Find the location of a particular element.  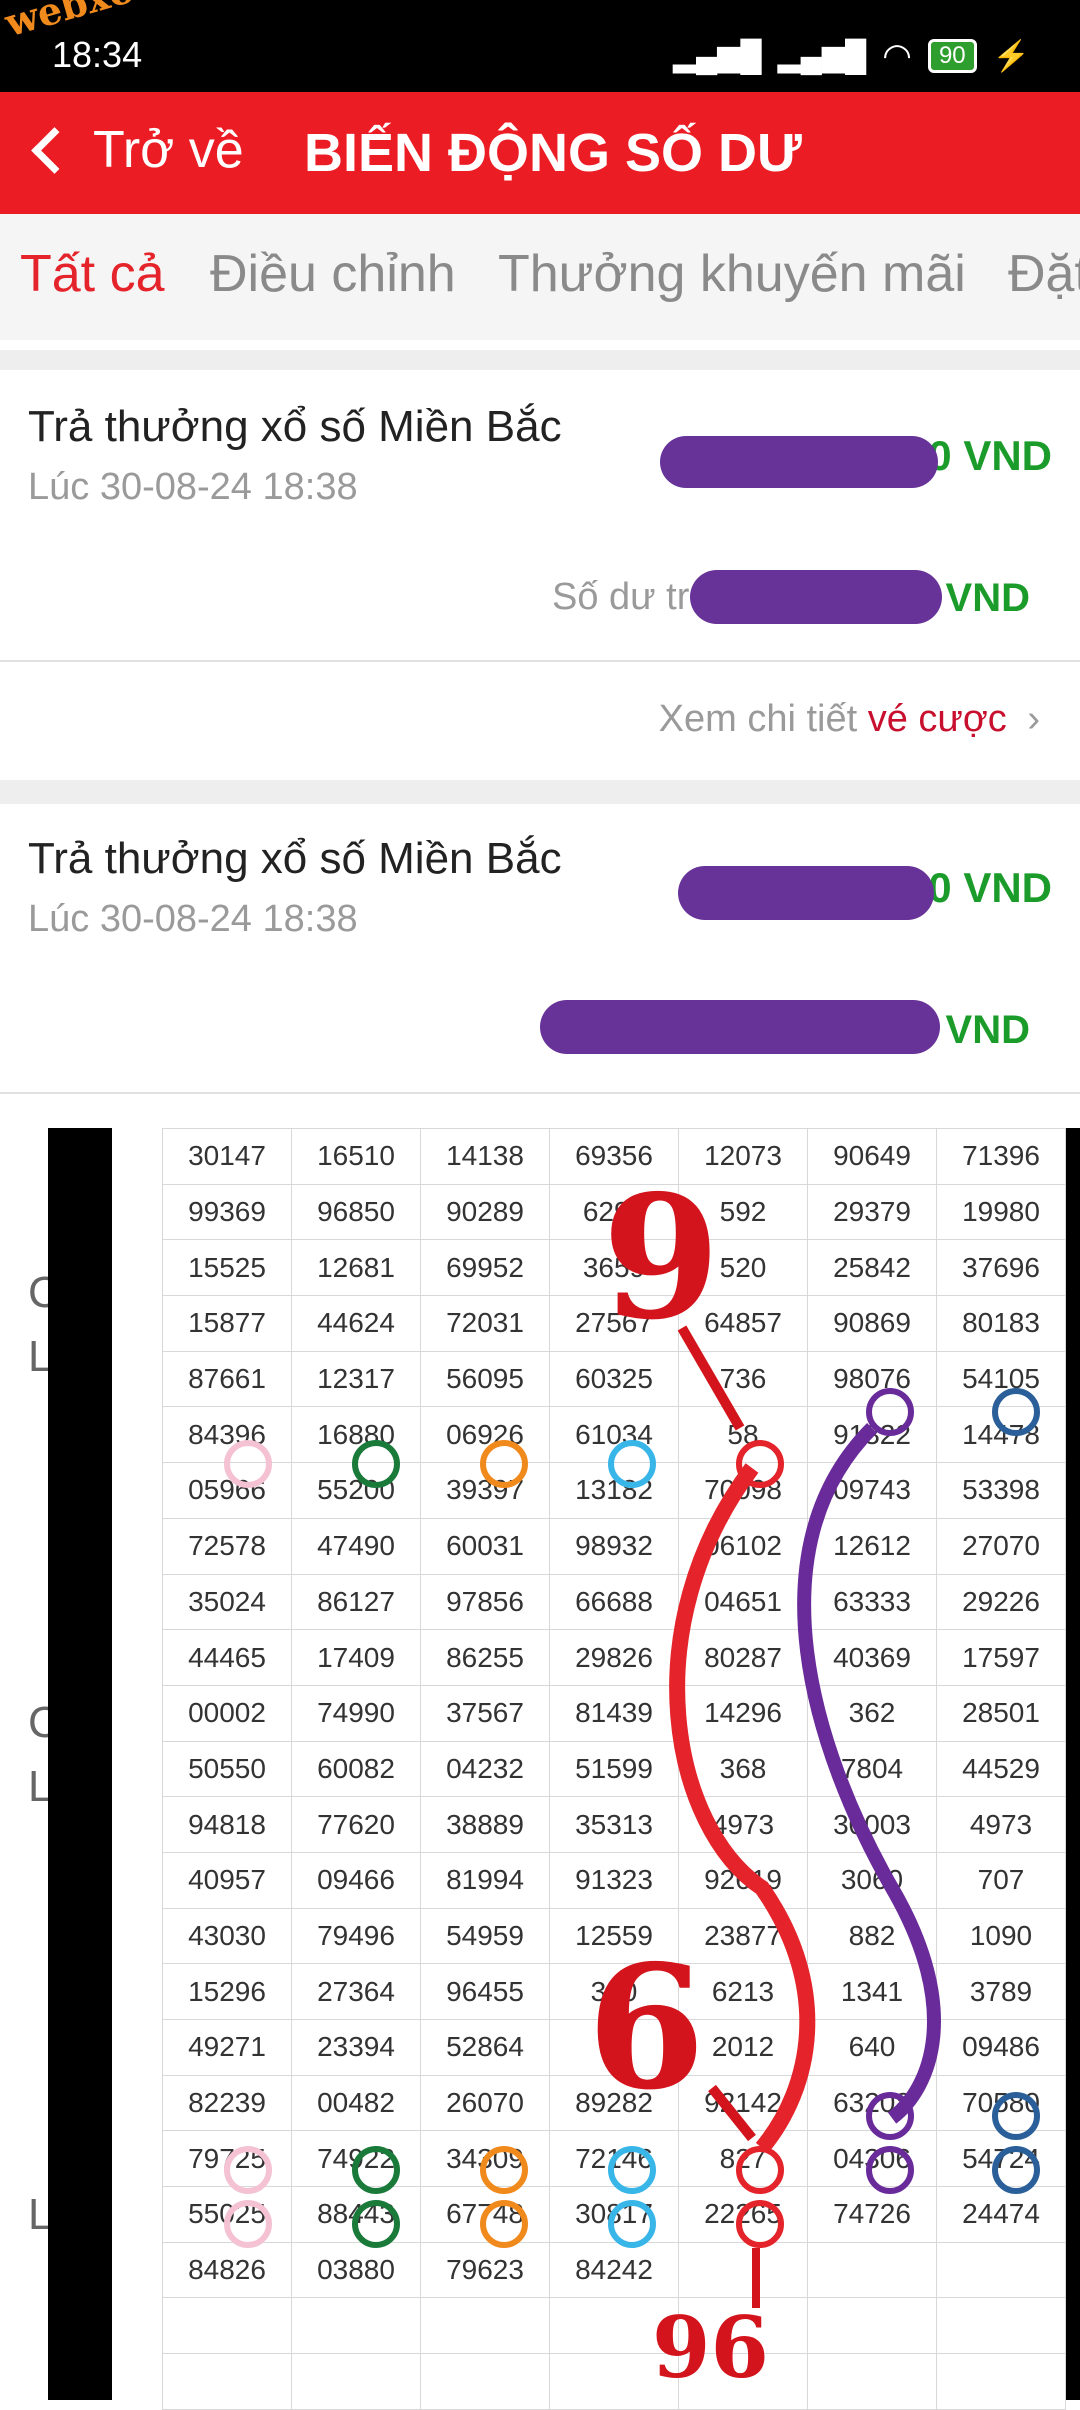

status-bar: 18:34 ▂▄▆█ ▂▄▆█ ◠ 90 ⚡ is located at coordinates (540, 46).